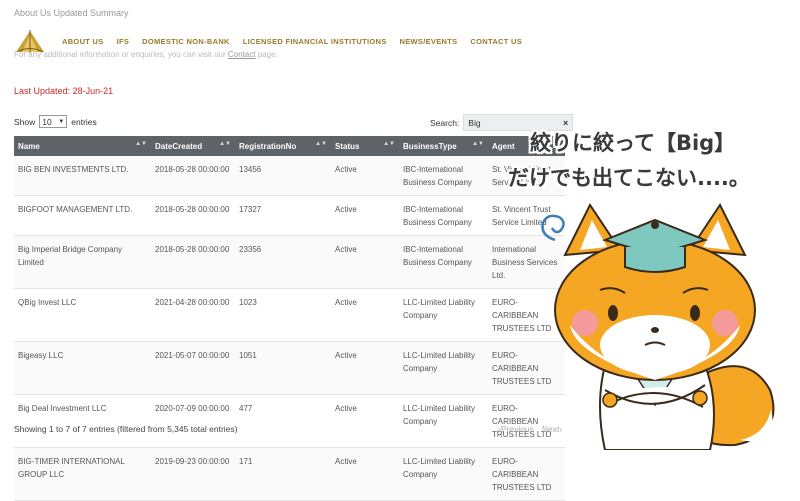 Image resolution: width=800 pixels, height=501 pixels. I want to click on cell-datecreated: 2019-09-23 00:00:00, so click(193, 474).